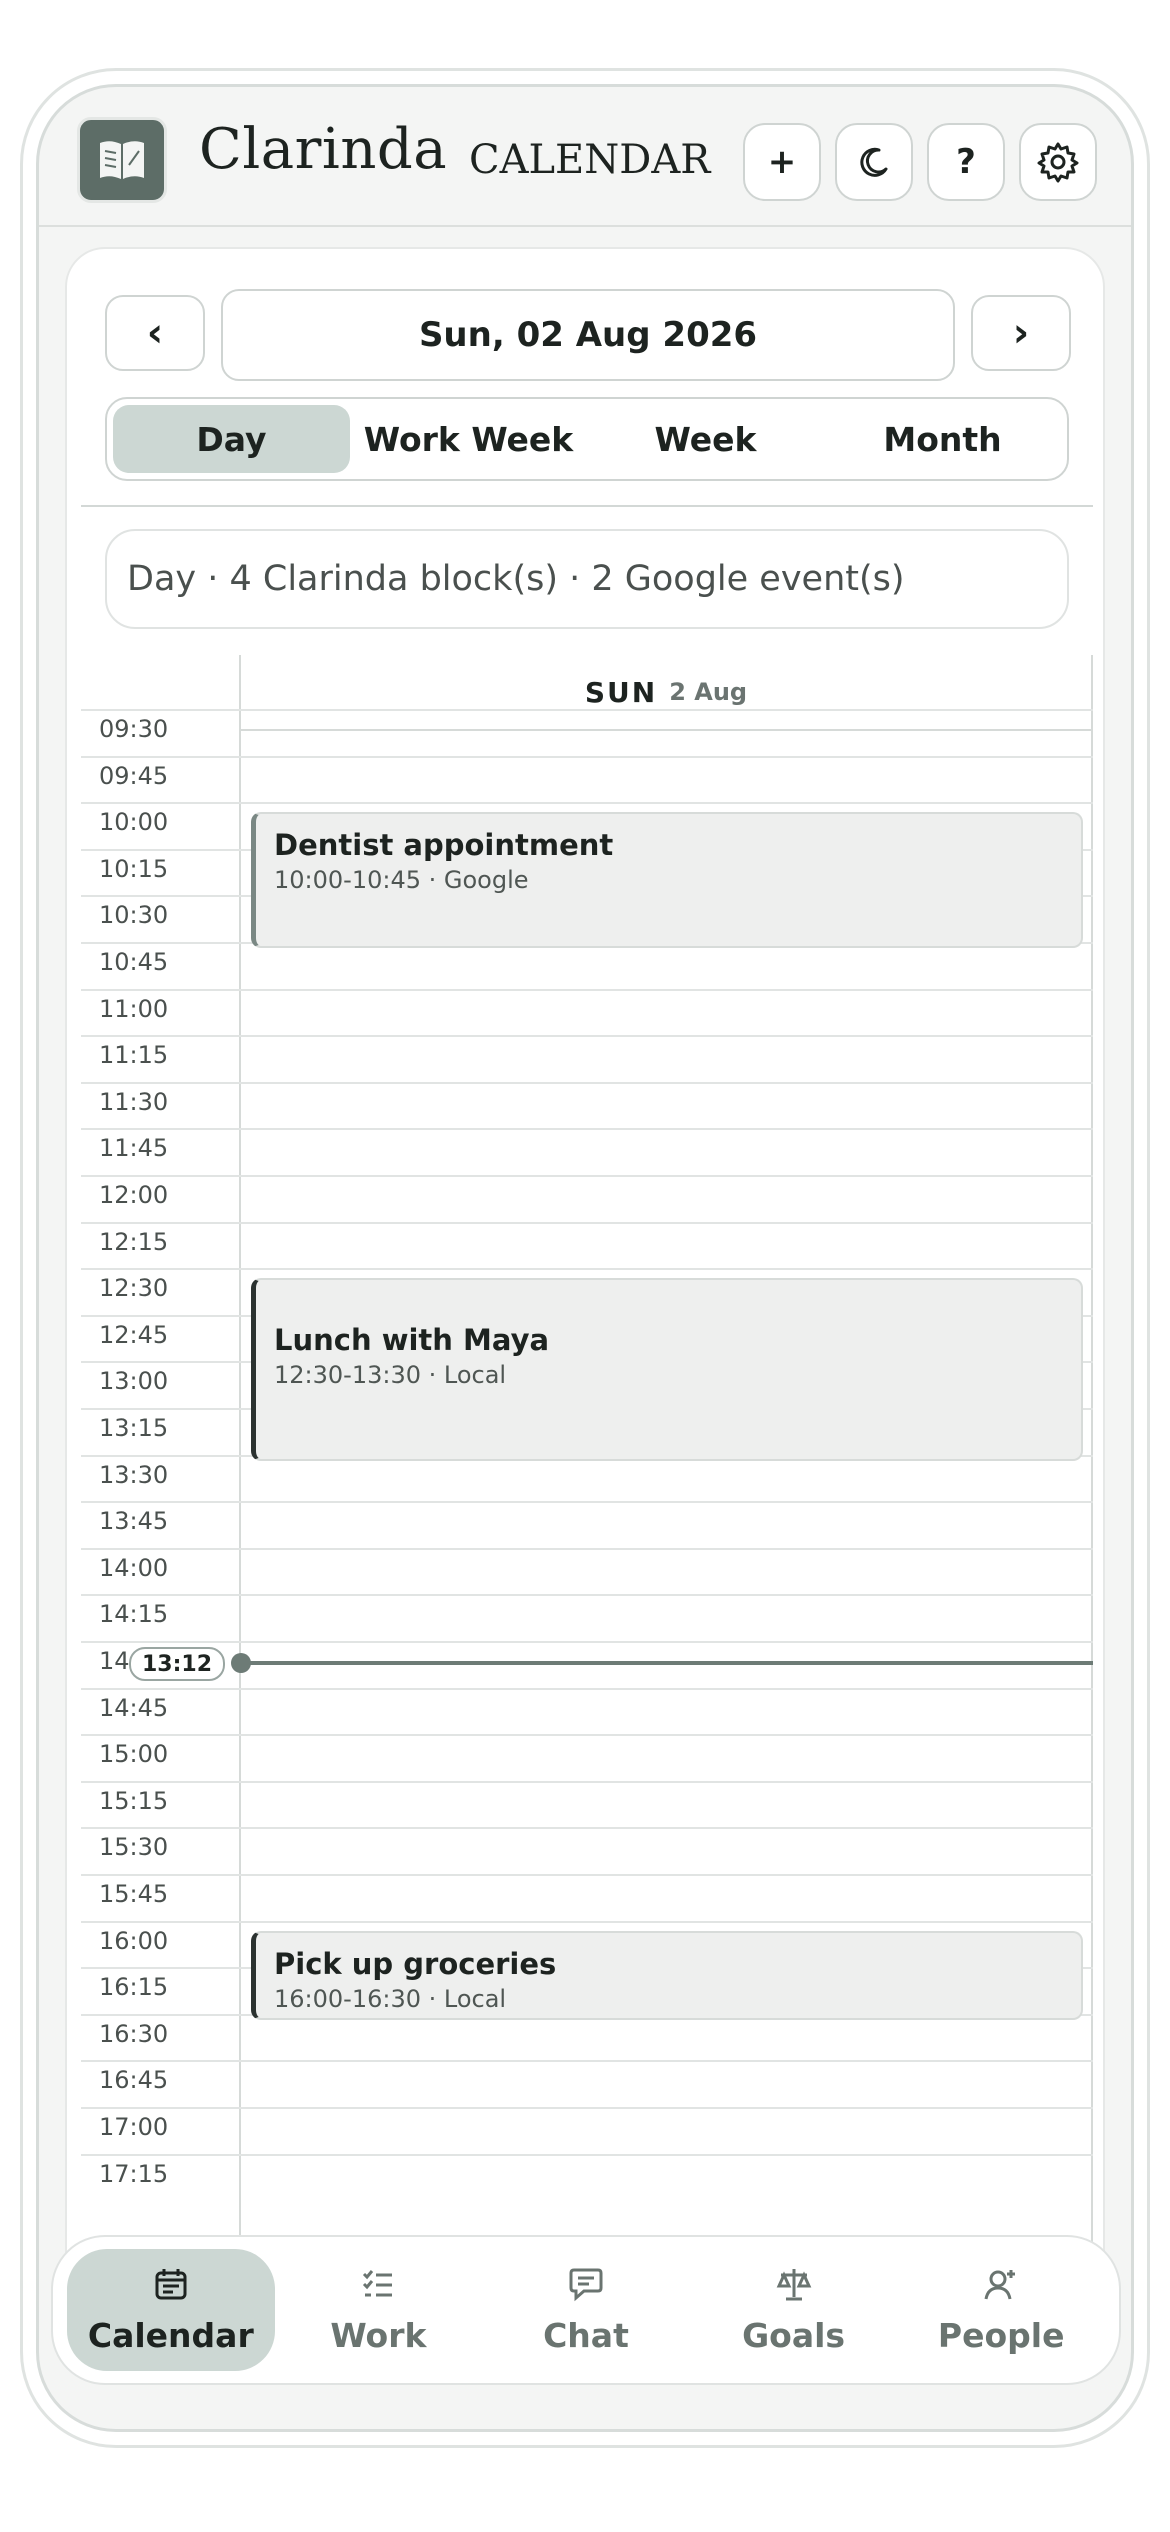 This screenshot has width=1170, height=2532. Describe the element at coordinates (134, 868) in the screenshot. I see `time-slot-label: 10:15` at that location.